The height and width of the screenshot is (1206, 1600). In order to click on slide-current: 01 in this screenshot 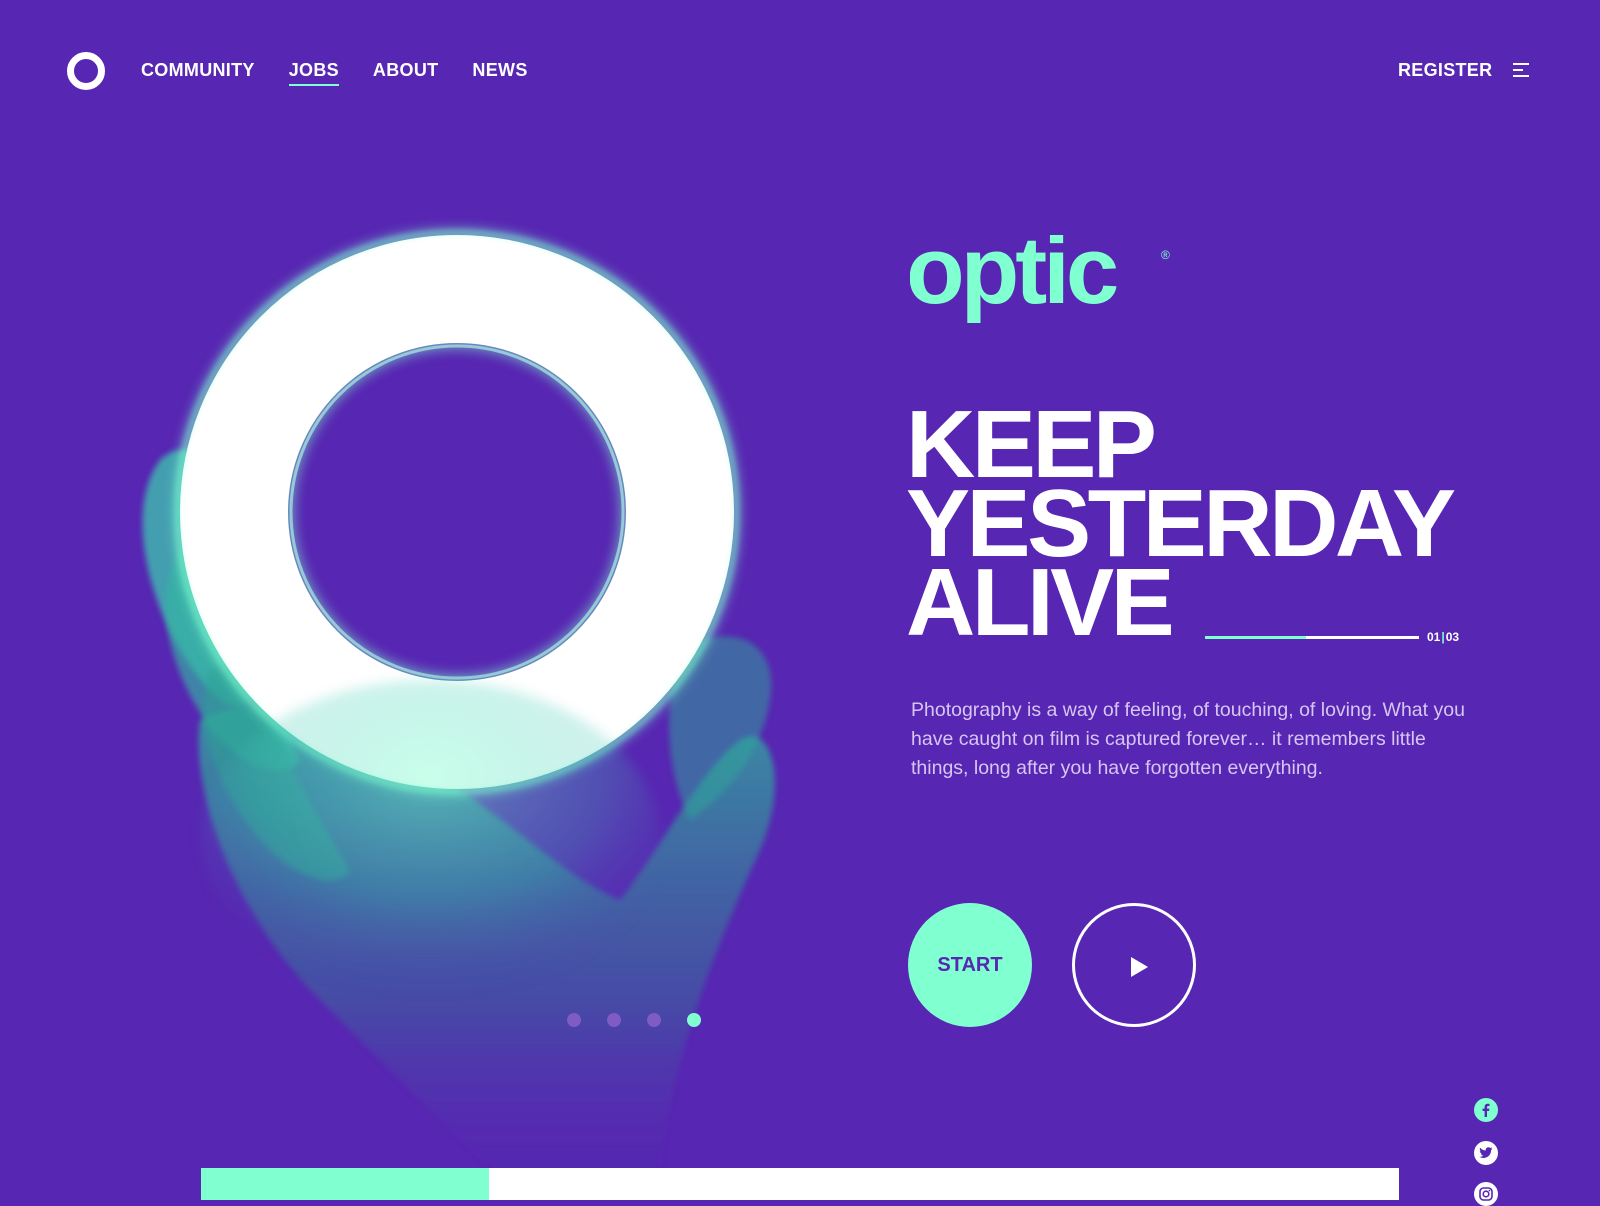, I will do `click(1434, 637)`.